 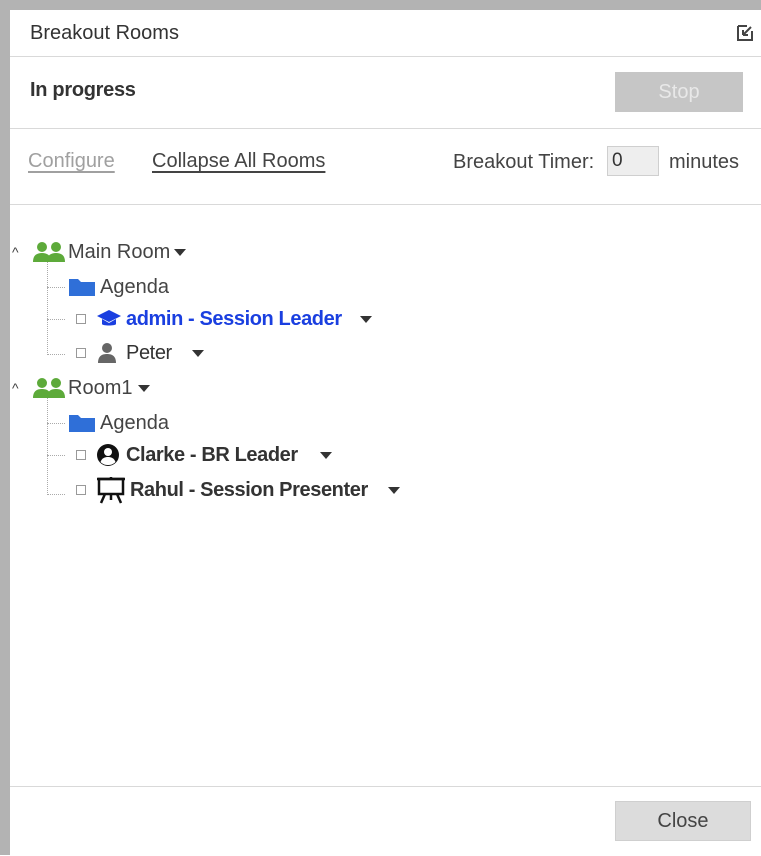 What do you see at coordinates (71, 161) in the screenshot?
I see `configure-link: Configure` at bounding box center [71, 161].